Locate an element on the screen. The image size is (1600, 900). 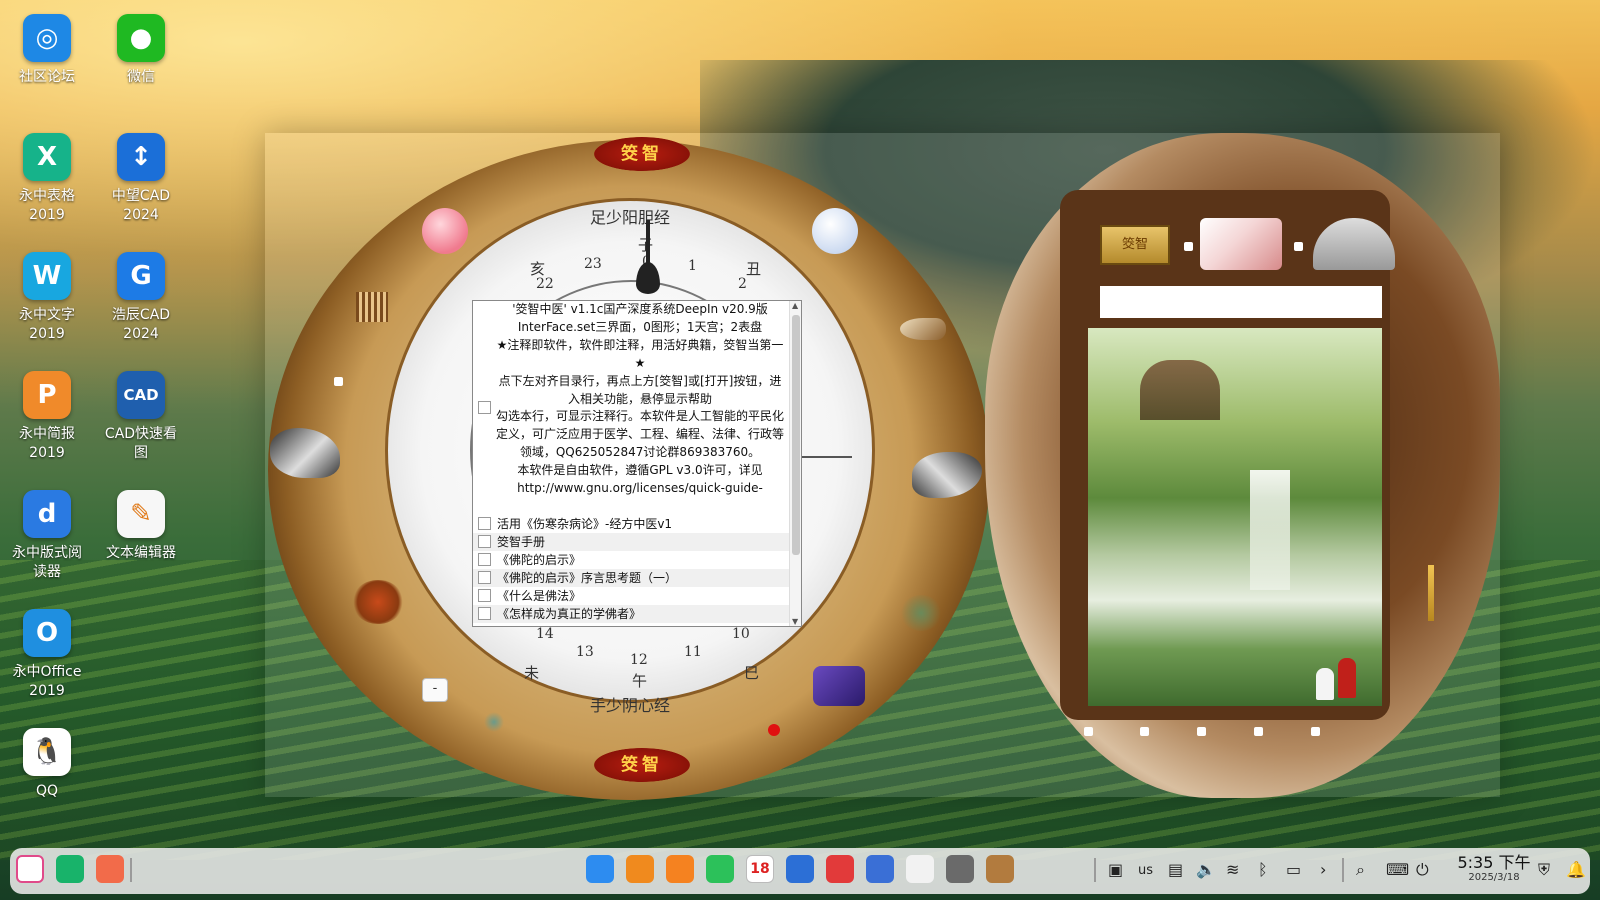
app-store-icon is located at coordinates (600, 869).